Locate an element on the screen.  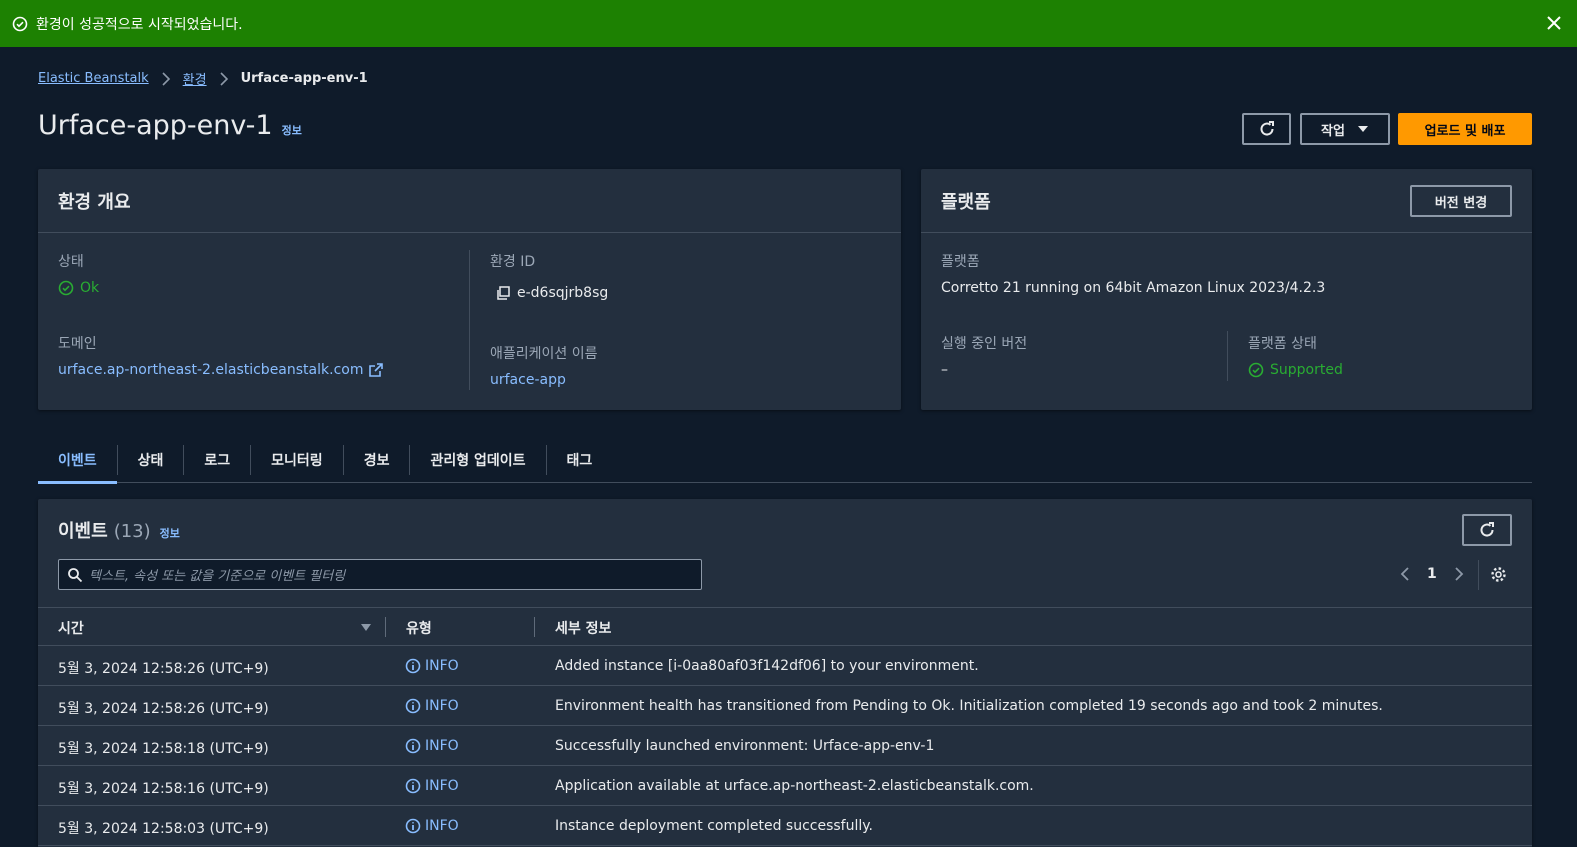
search-placeholder: 텍스트, 속성 또는 값을 기준으로 이벤트 필터링 is located at coordinates (217, 576).